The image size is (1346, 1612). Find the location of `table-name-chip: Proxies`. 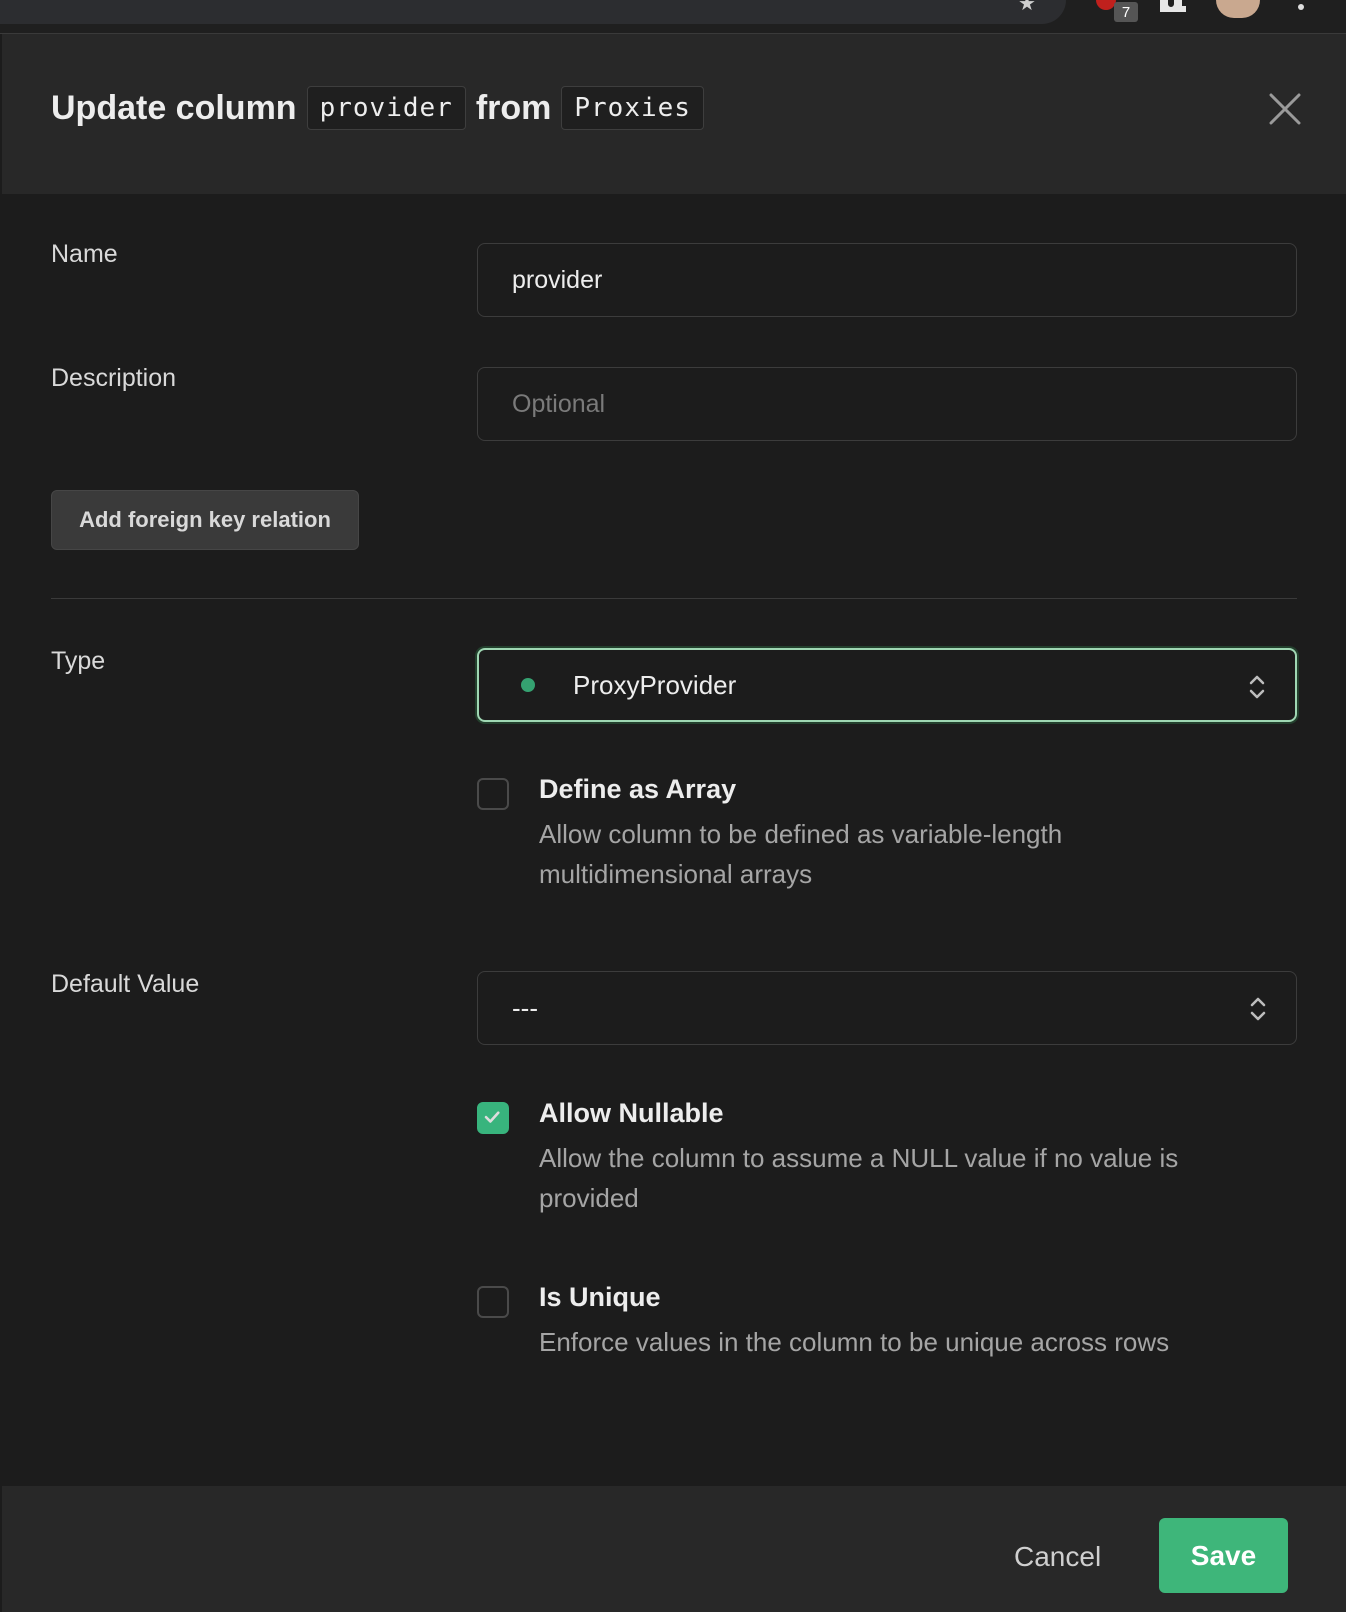

table-name-chip: Proxies is located at coordinates (632, 108).